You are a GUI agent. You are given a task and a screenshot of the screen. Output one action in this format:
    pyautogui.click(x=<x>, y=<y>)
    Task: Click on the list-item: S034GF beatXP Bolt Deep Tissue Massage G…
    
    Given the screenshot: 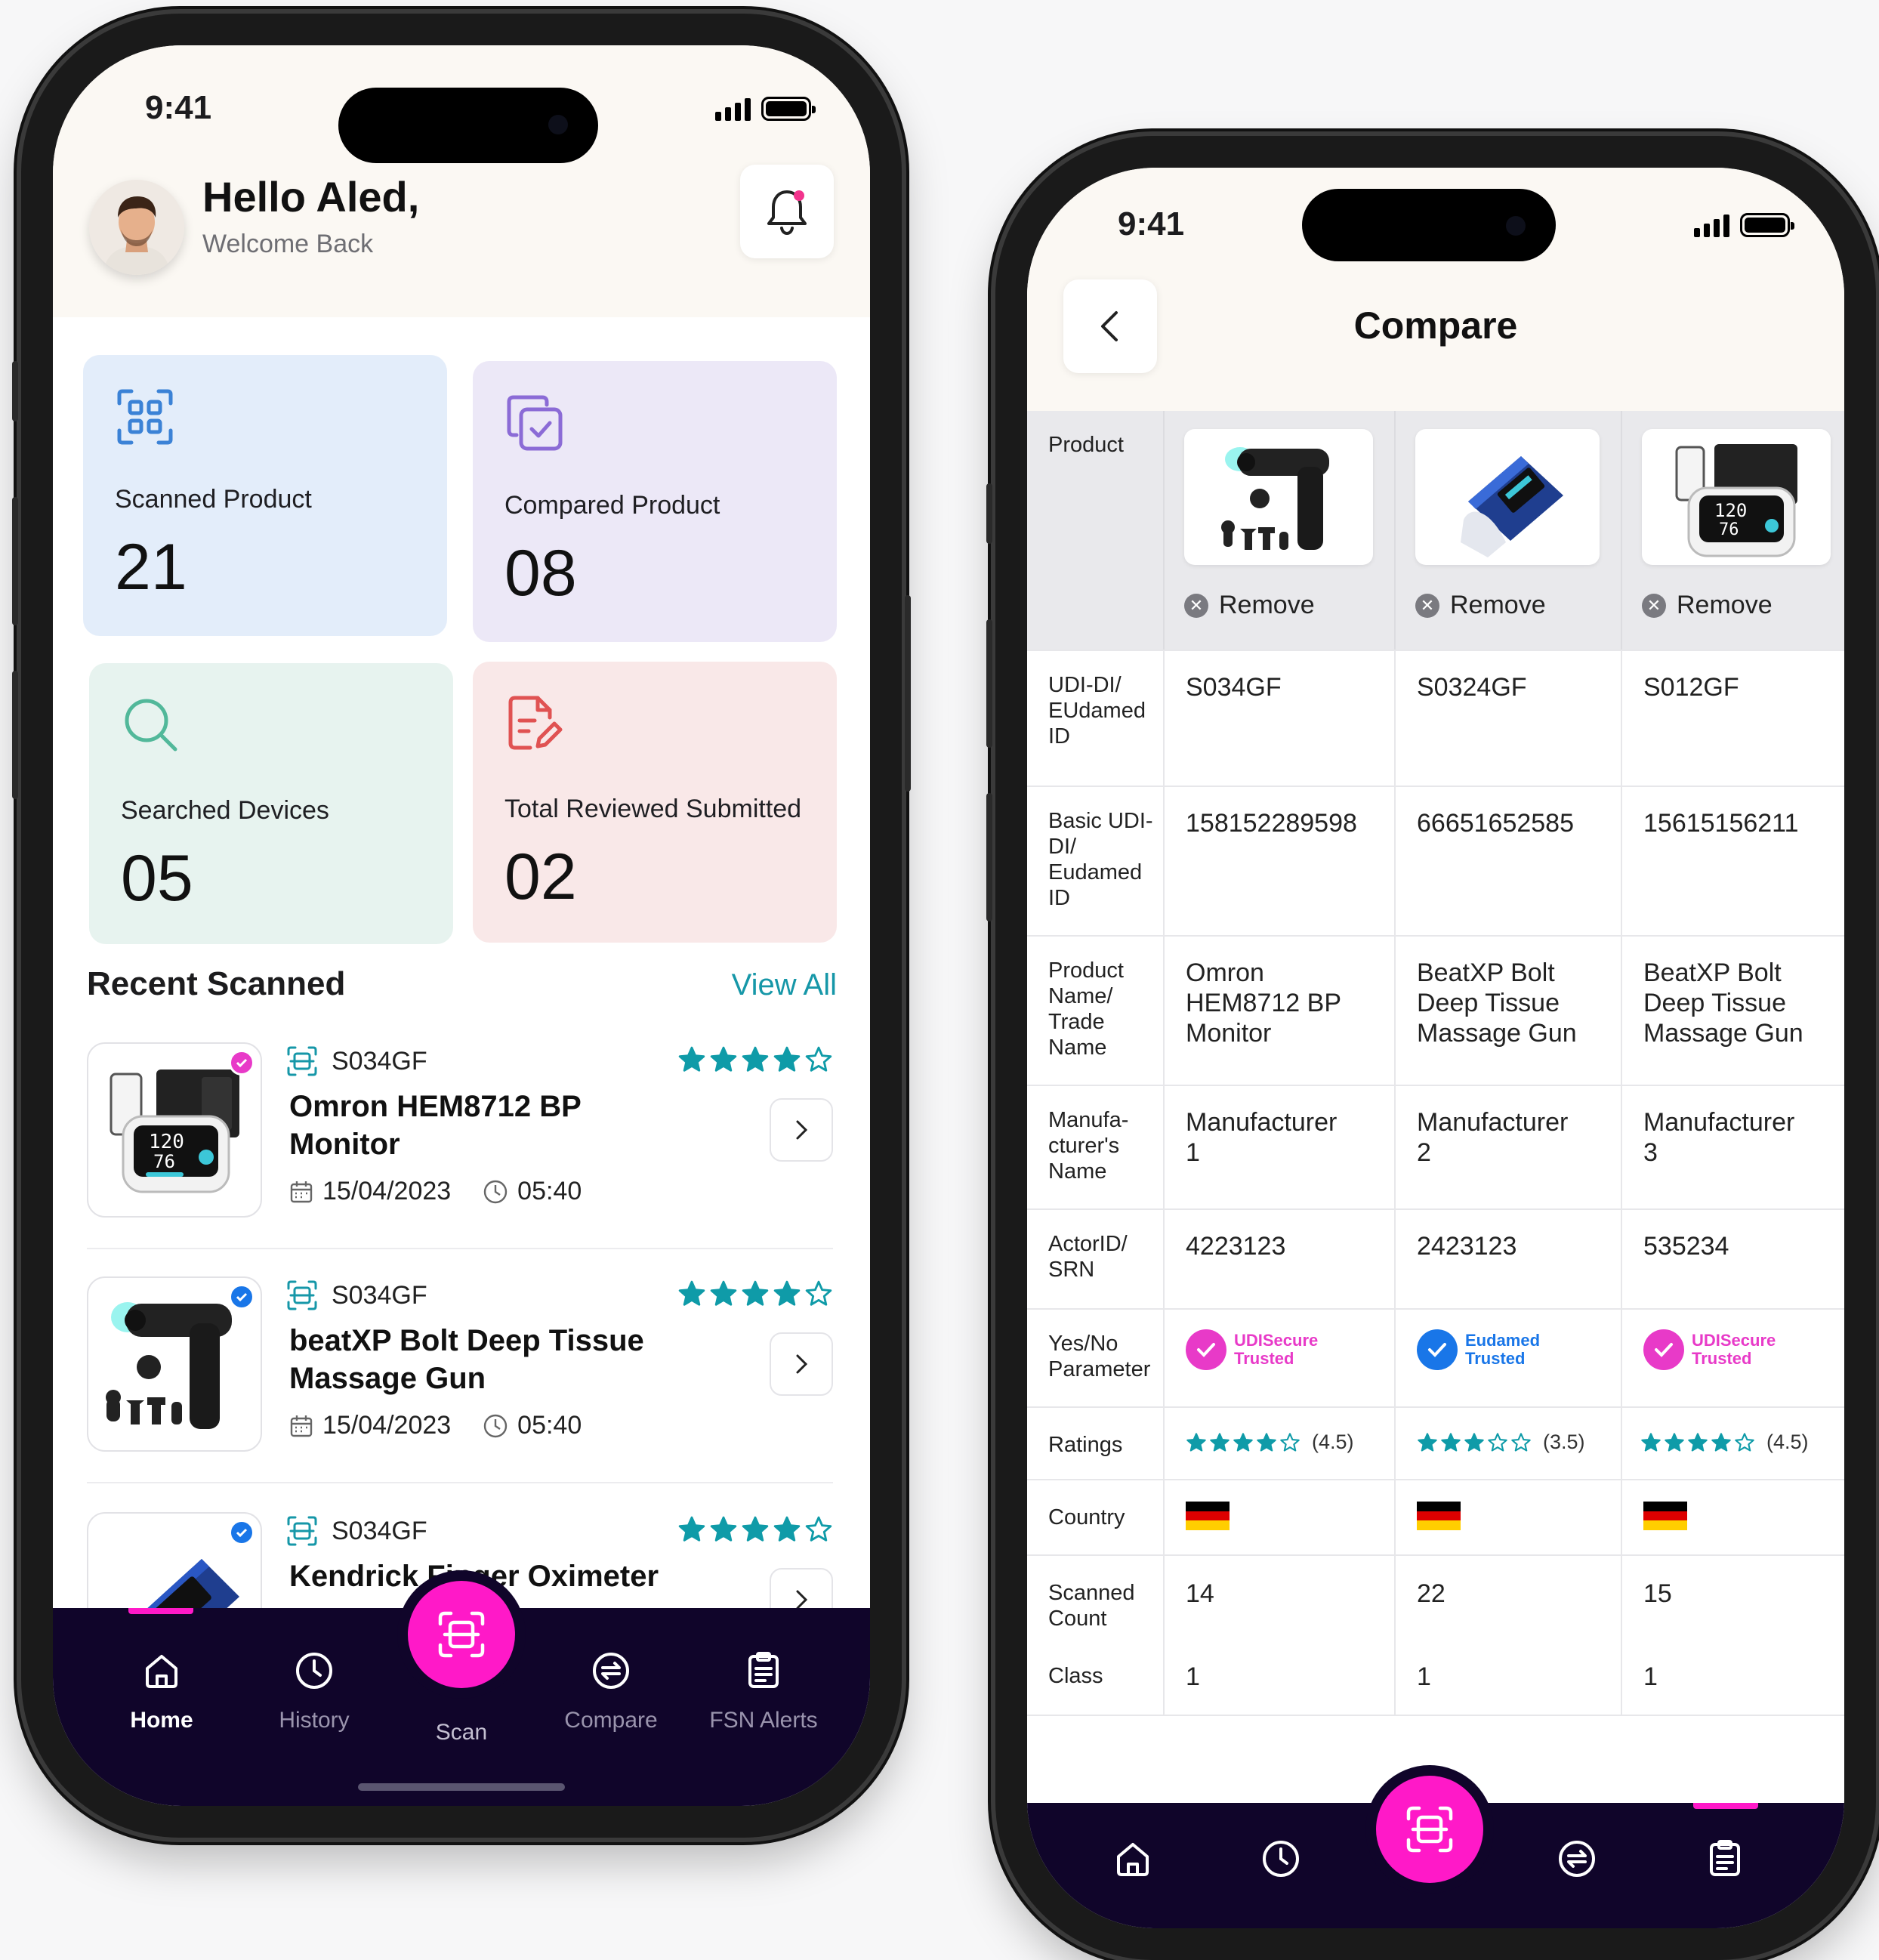 What is the action you would take?
    pyautogui.click(x=460, y=1364)
    